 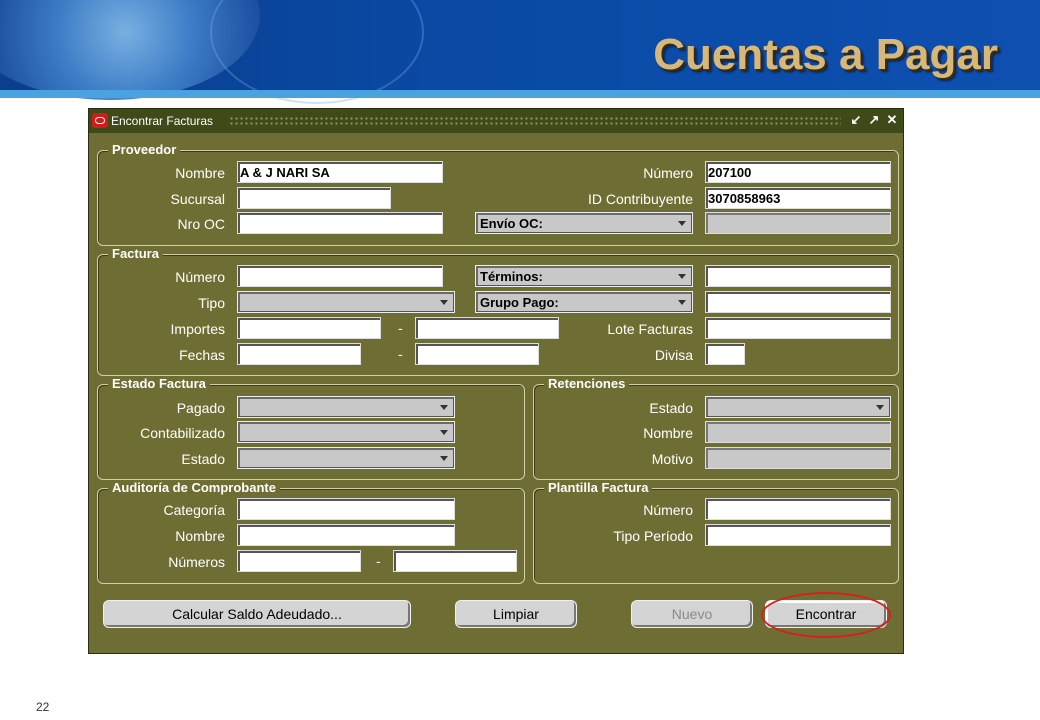 I want to click on grupo-pago-value-field, so click(x=798, y=302).